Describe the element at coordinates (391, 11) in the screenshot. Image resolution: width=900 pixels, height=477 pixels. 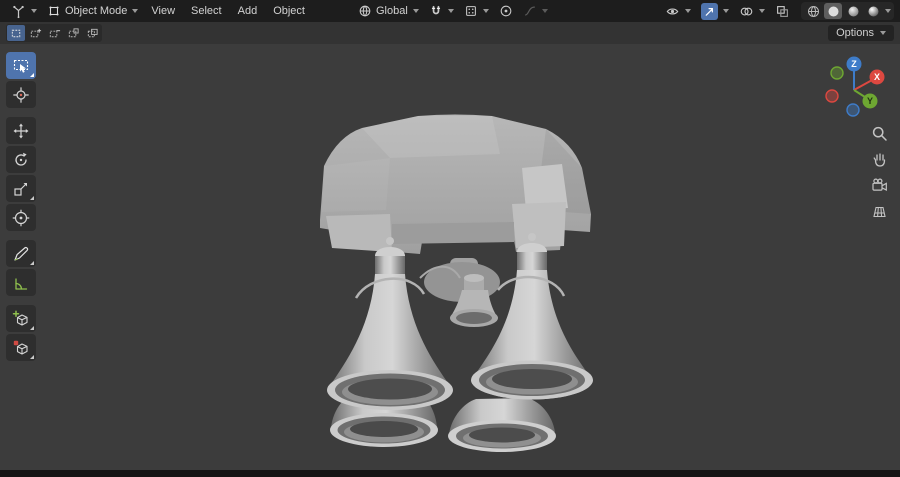
I see `orientation-label: Global` at that location.